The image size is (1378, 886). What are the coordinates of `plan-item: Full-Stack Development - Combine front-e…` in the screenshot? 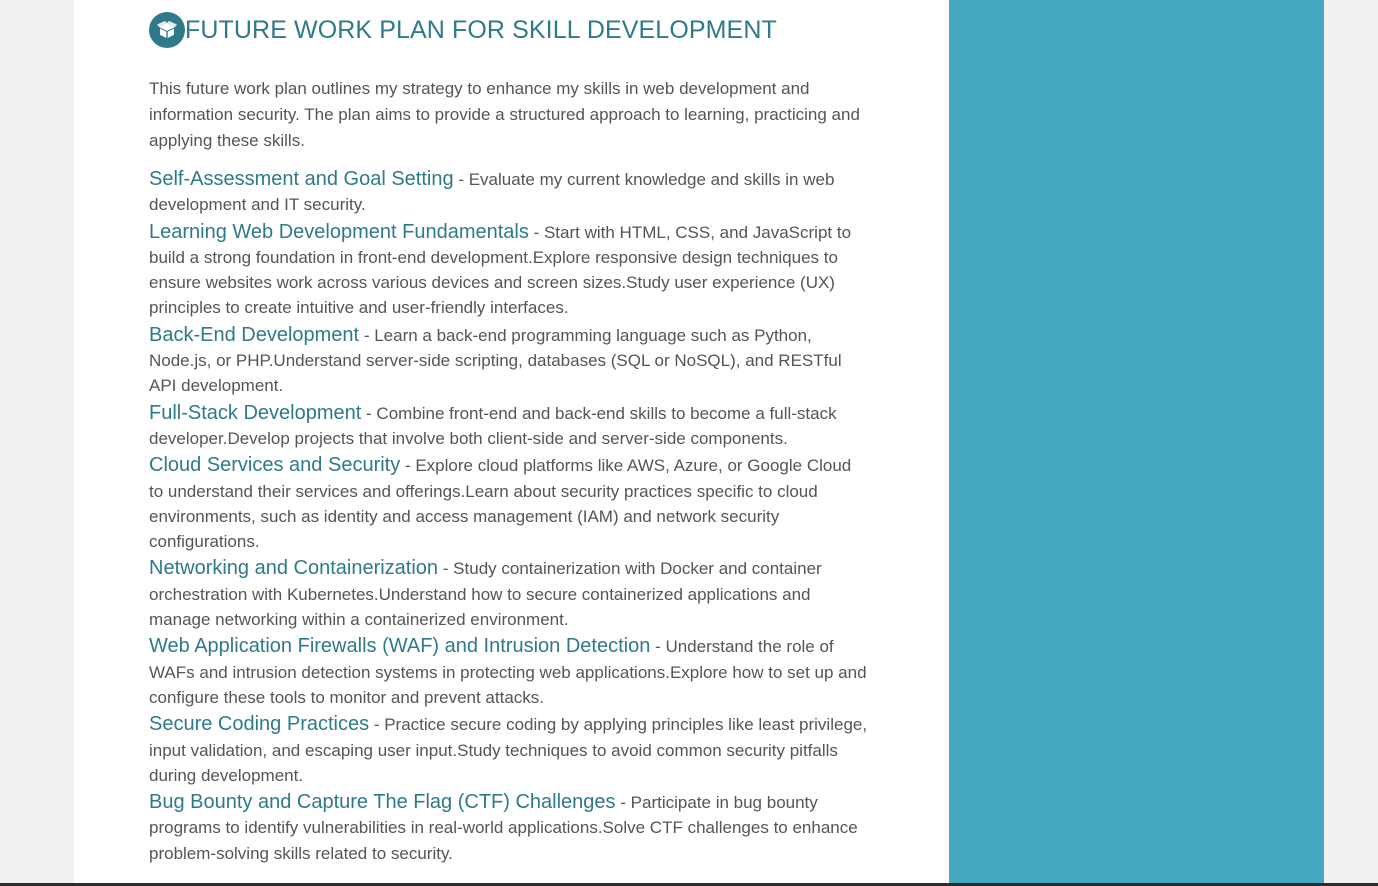 It's located at (509, 426).